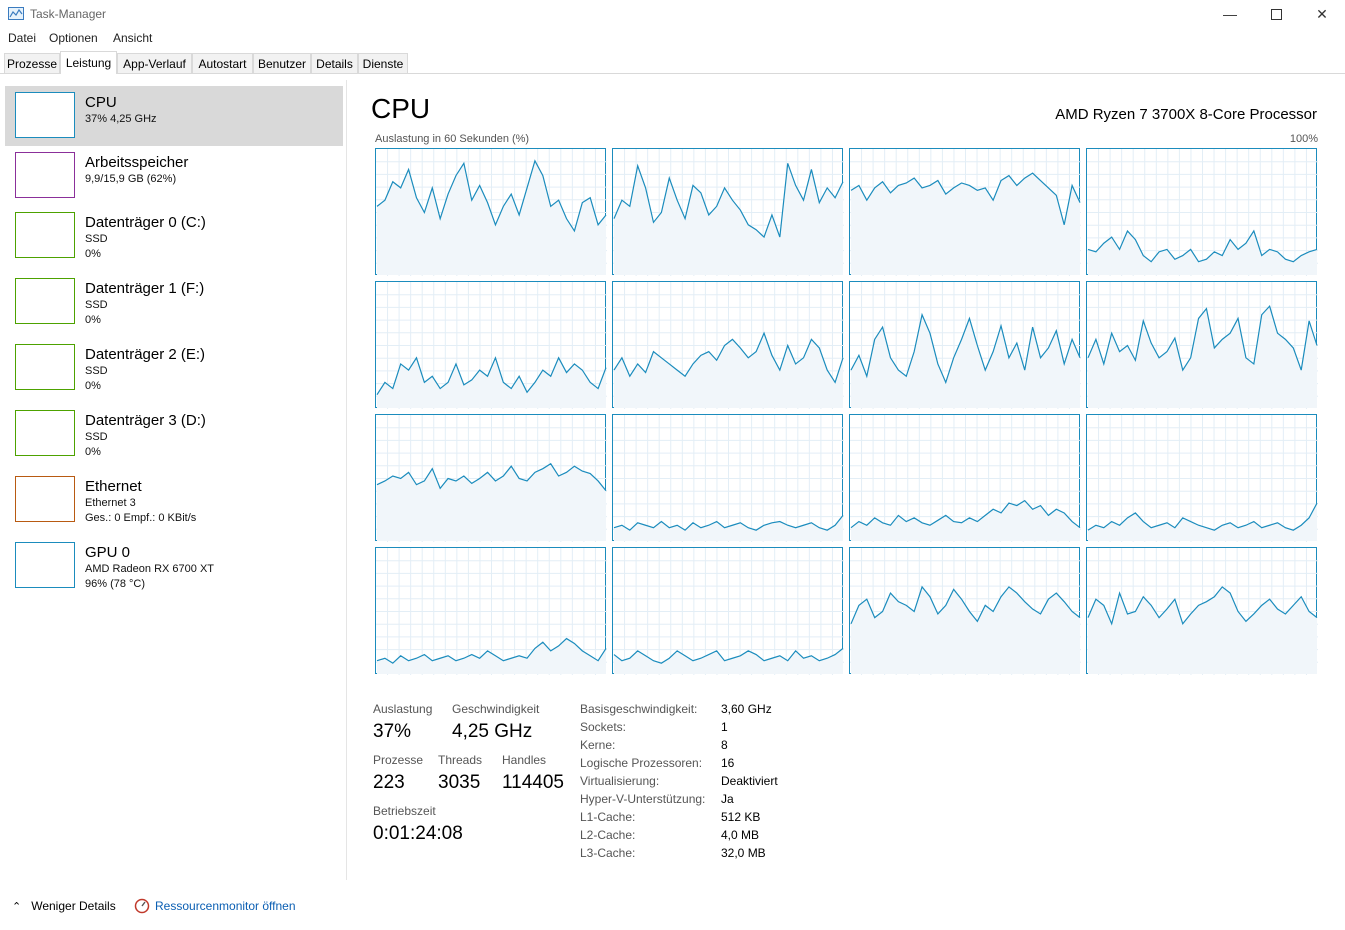 Image resolution: width=1345 pixels, height=930 pixels. I want to click on info-key: L1-Cache:, so click(608, 817).